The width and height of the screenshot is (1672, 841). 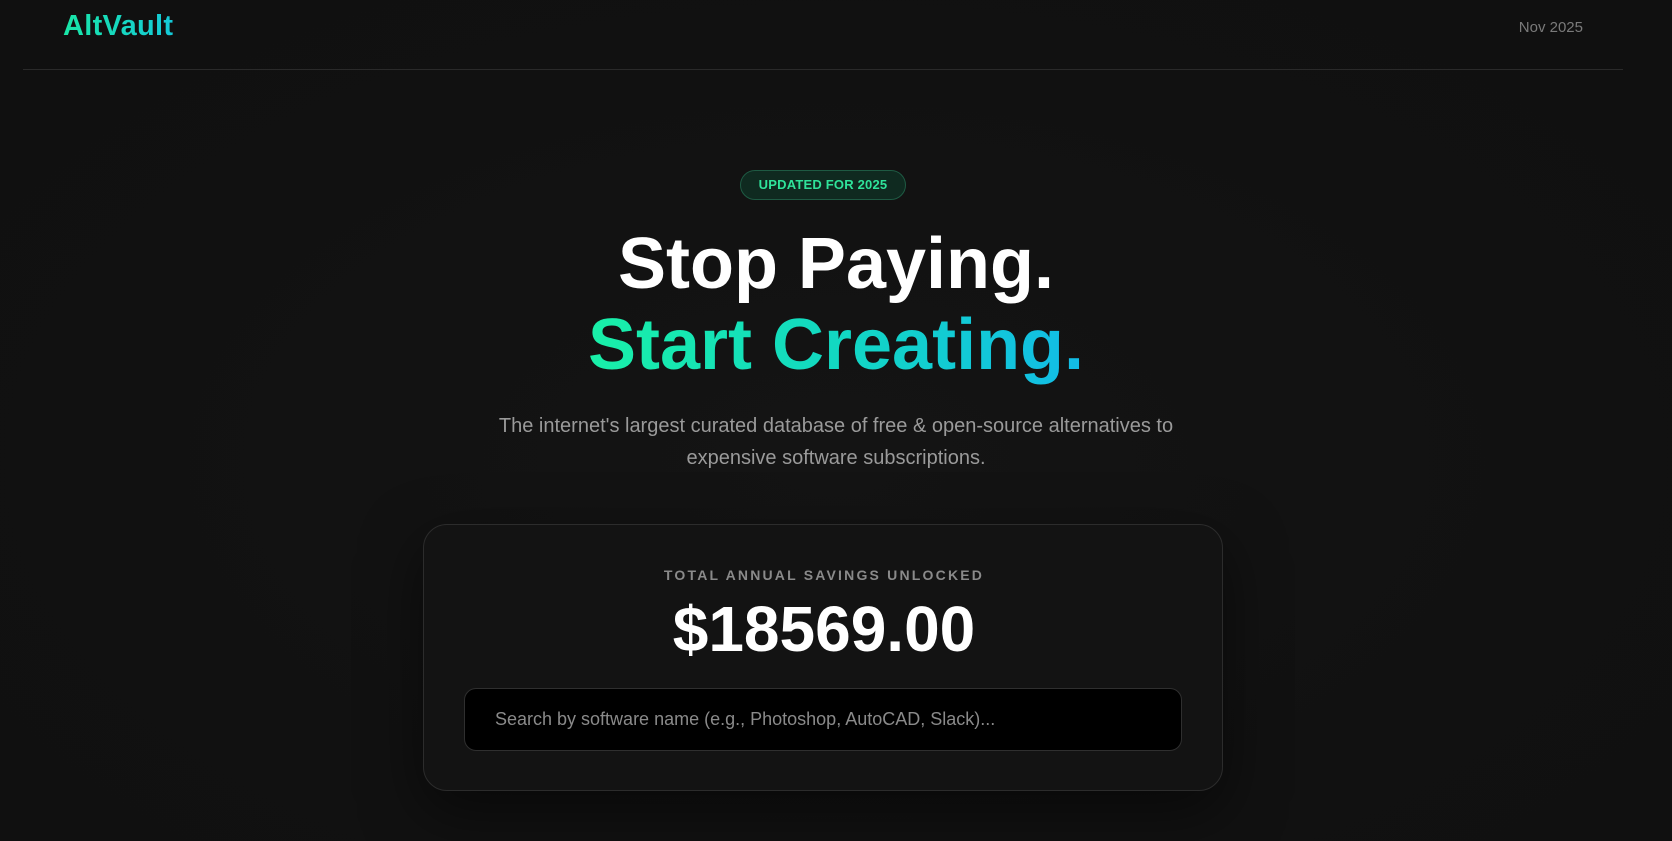 What do you see at coordinates (836, 264) in the screenshot?
I see `headline-primary: Stop Paying.` at bounding box center [836, 264].